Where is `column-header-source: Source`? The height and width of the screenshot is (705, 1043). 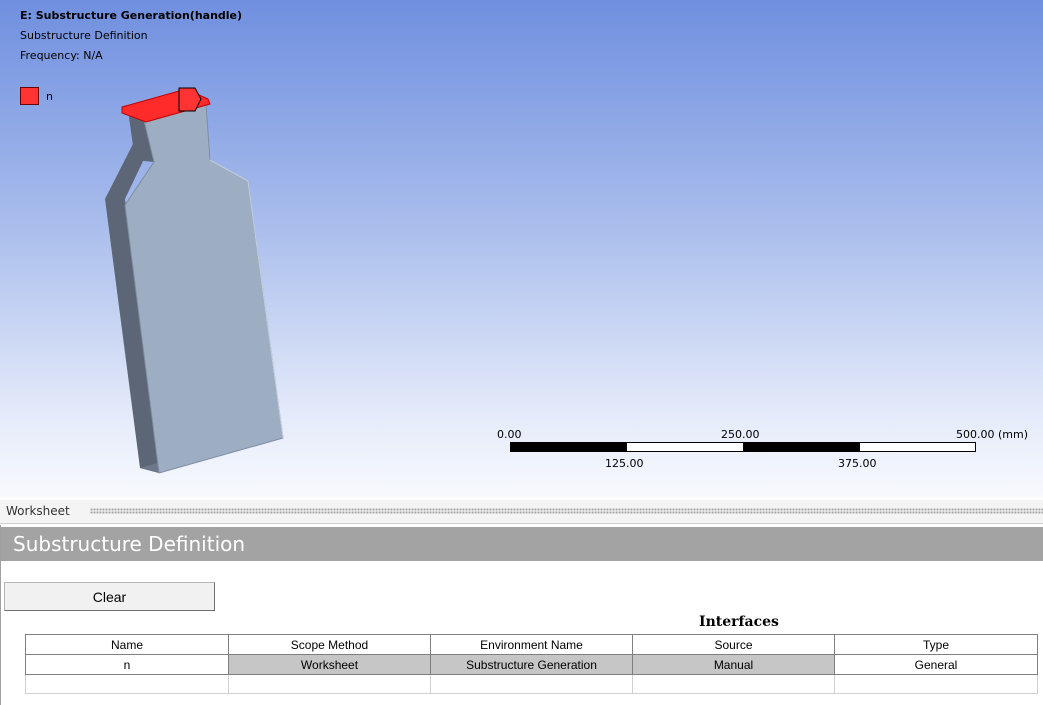 column-header-source: Source is located at coordinates (733, 644).